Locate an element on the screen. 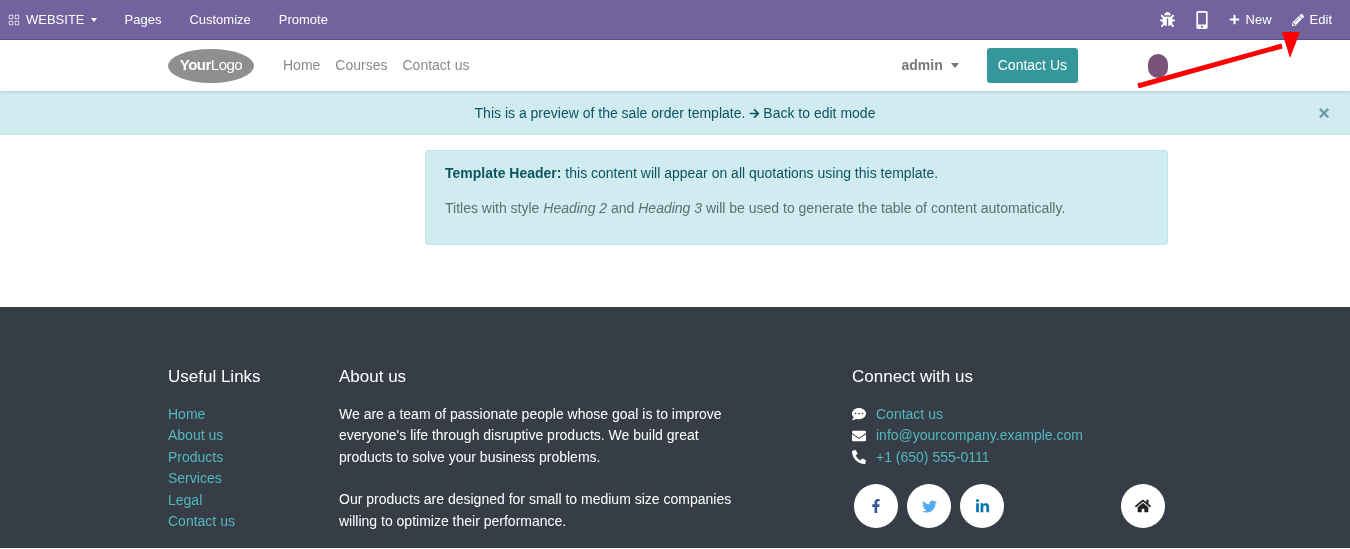  arrow-icon is located at coordinates (755, 113).